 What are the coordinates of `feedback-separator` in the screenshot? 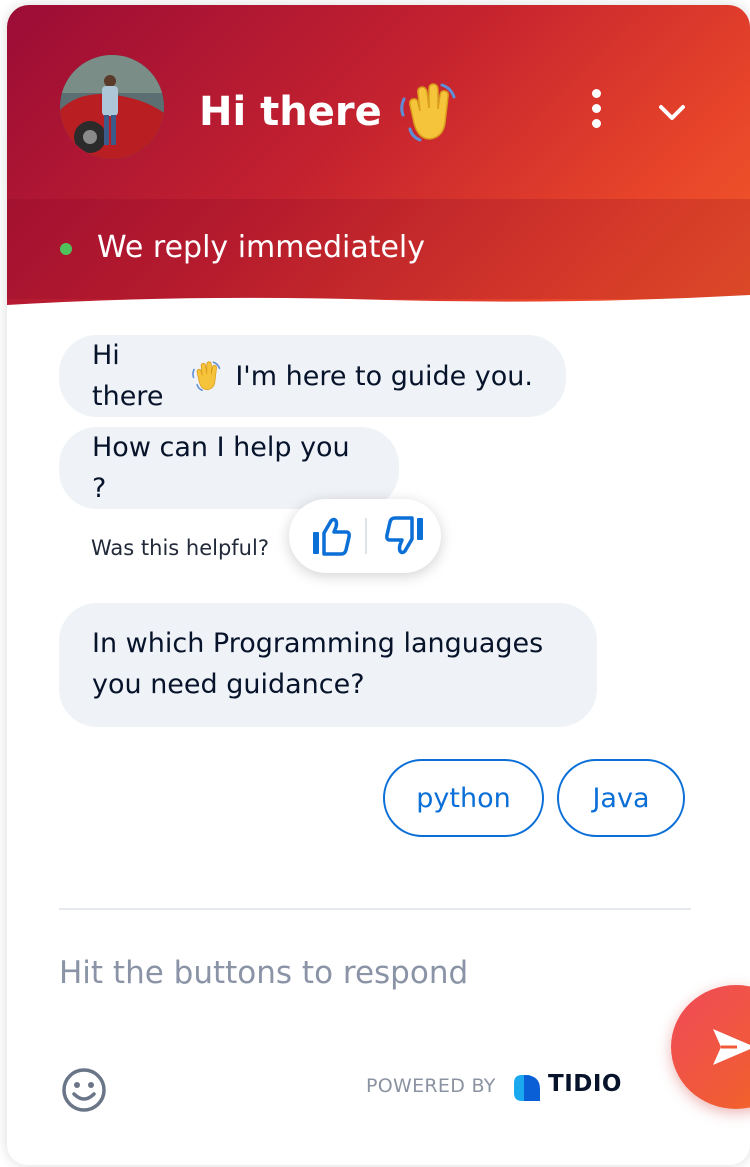 It's located at (366, 536).